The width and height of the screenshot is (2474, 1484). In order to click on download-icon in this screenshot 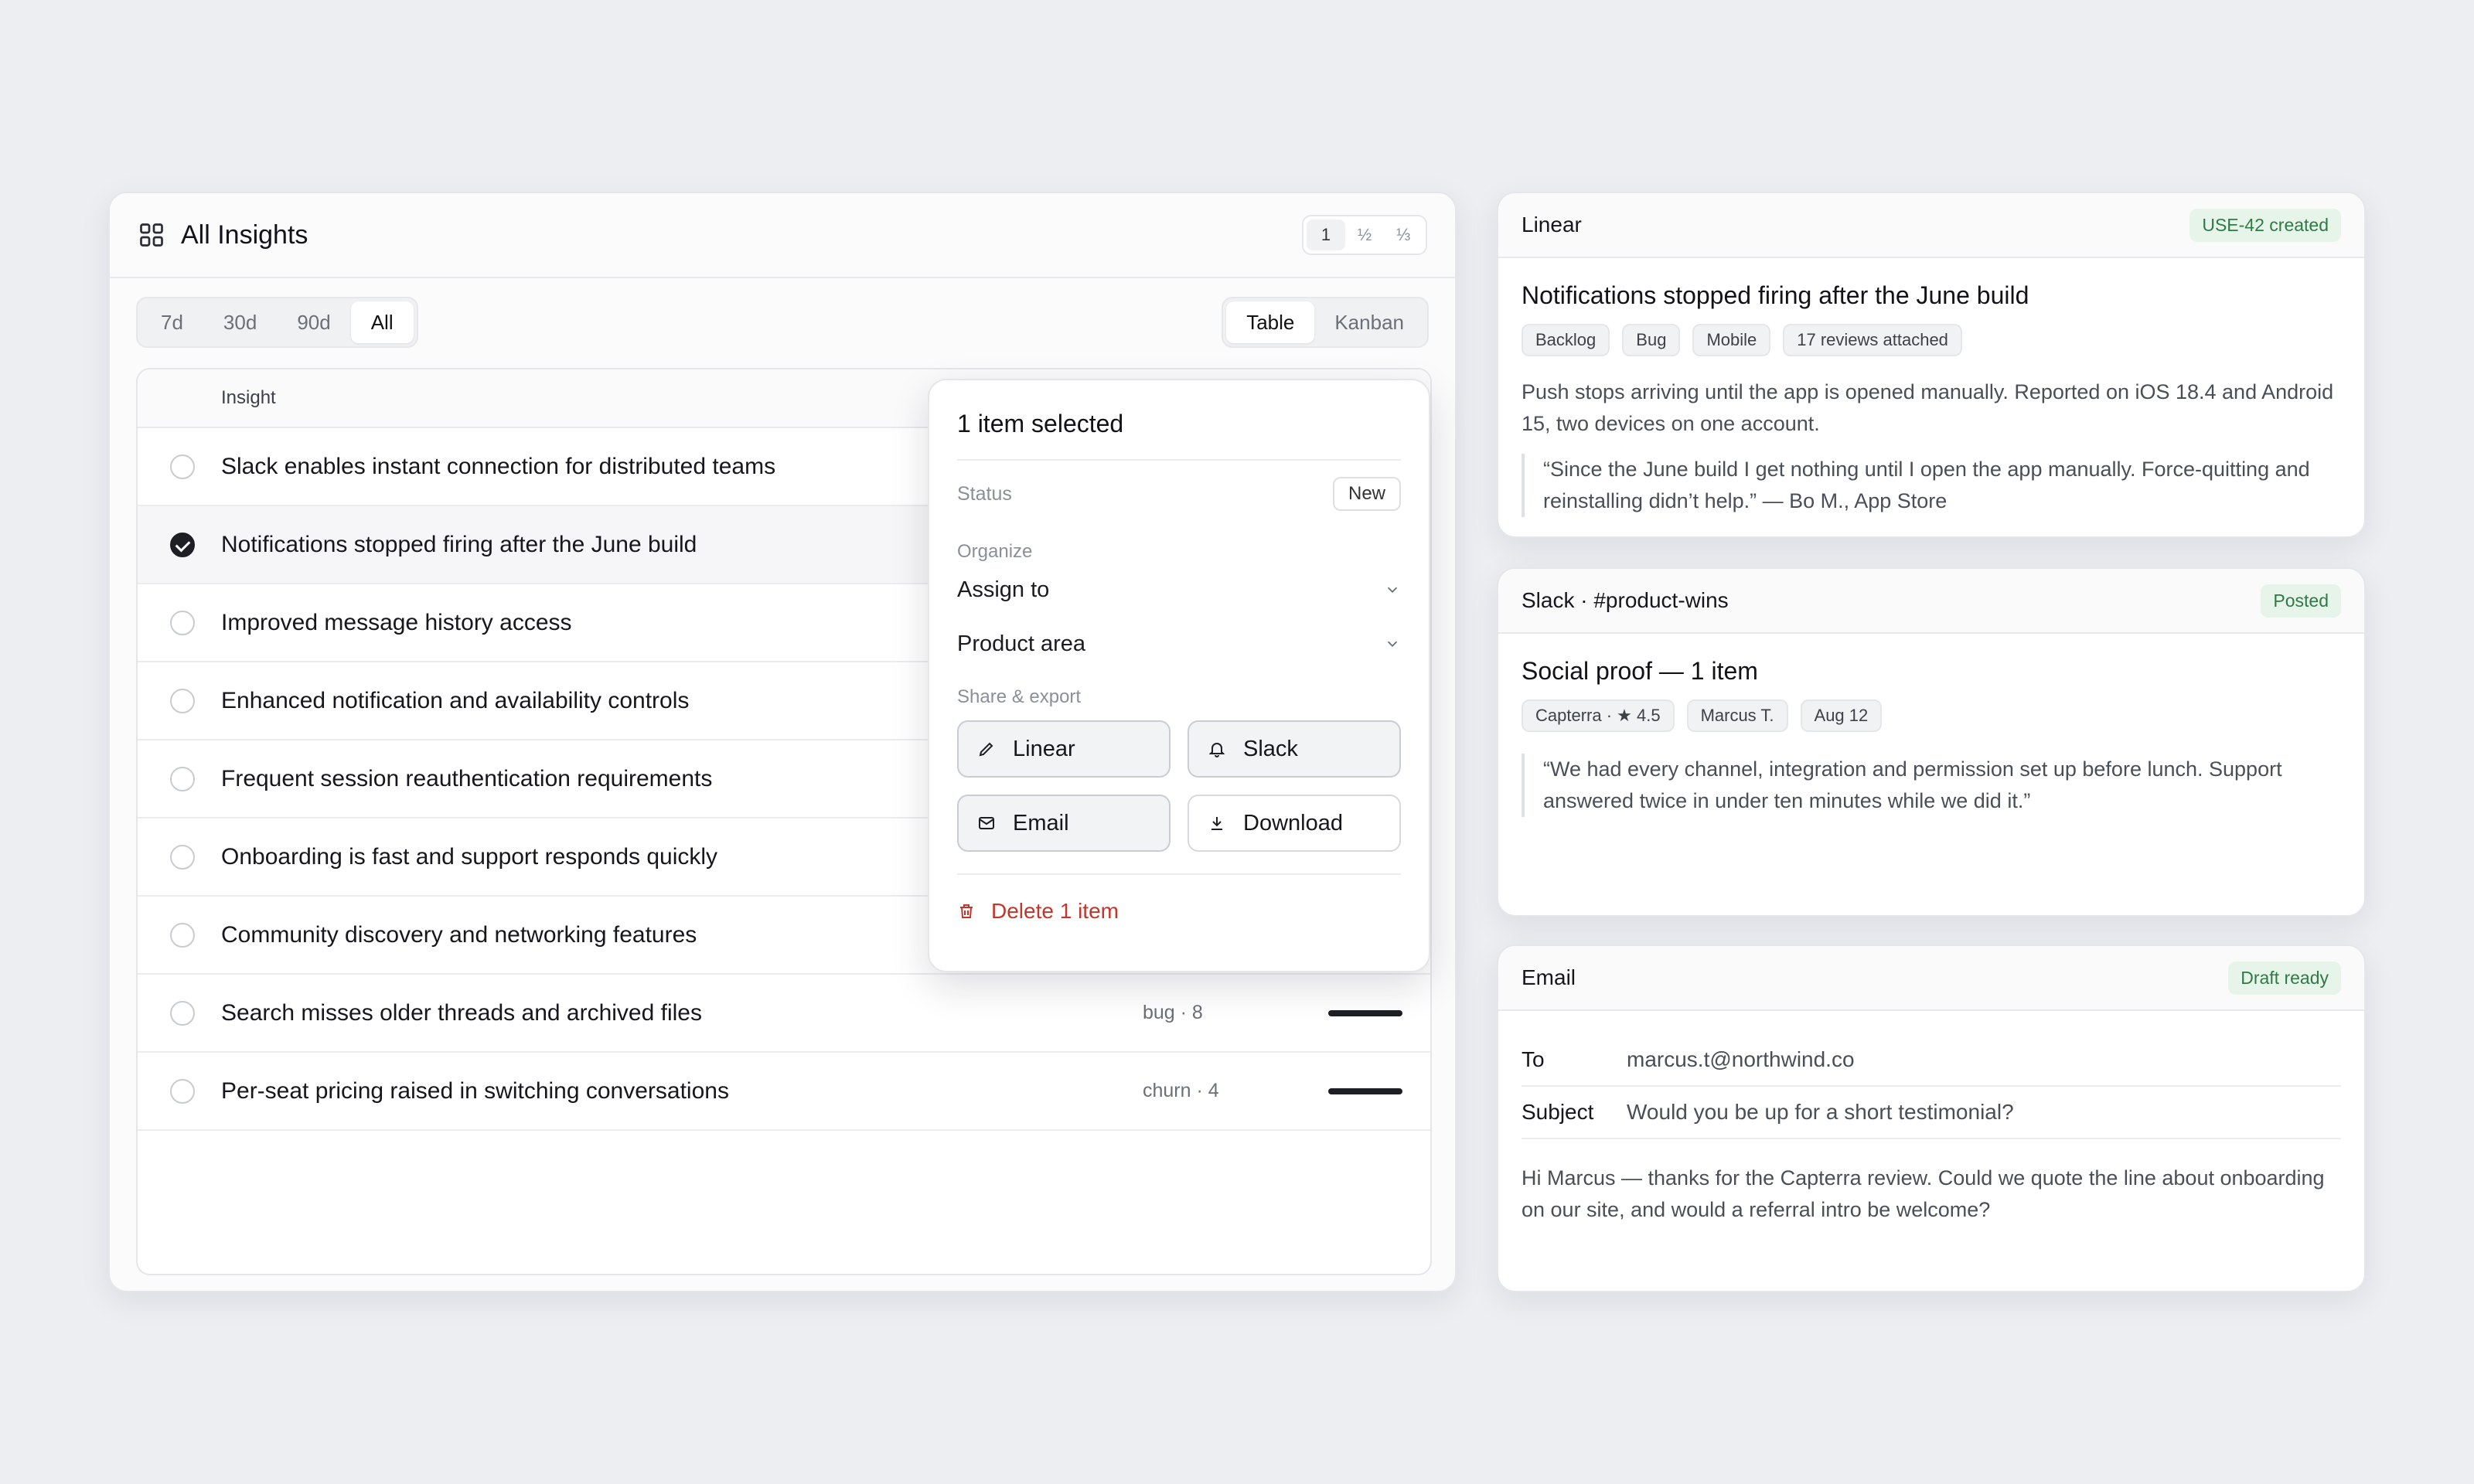, I will do `click(1216, 823)`.